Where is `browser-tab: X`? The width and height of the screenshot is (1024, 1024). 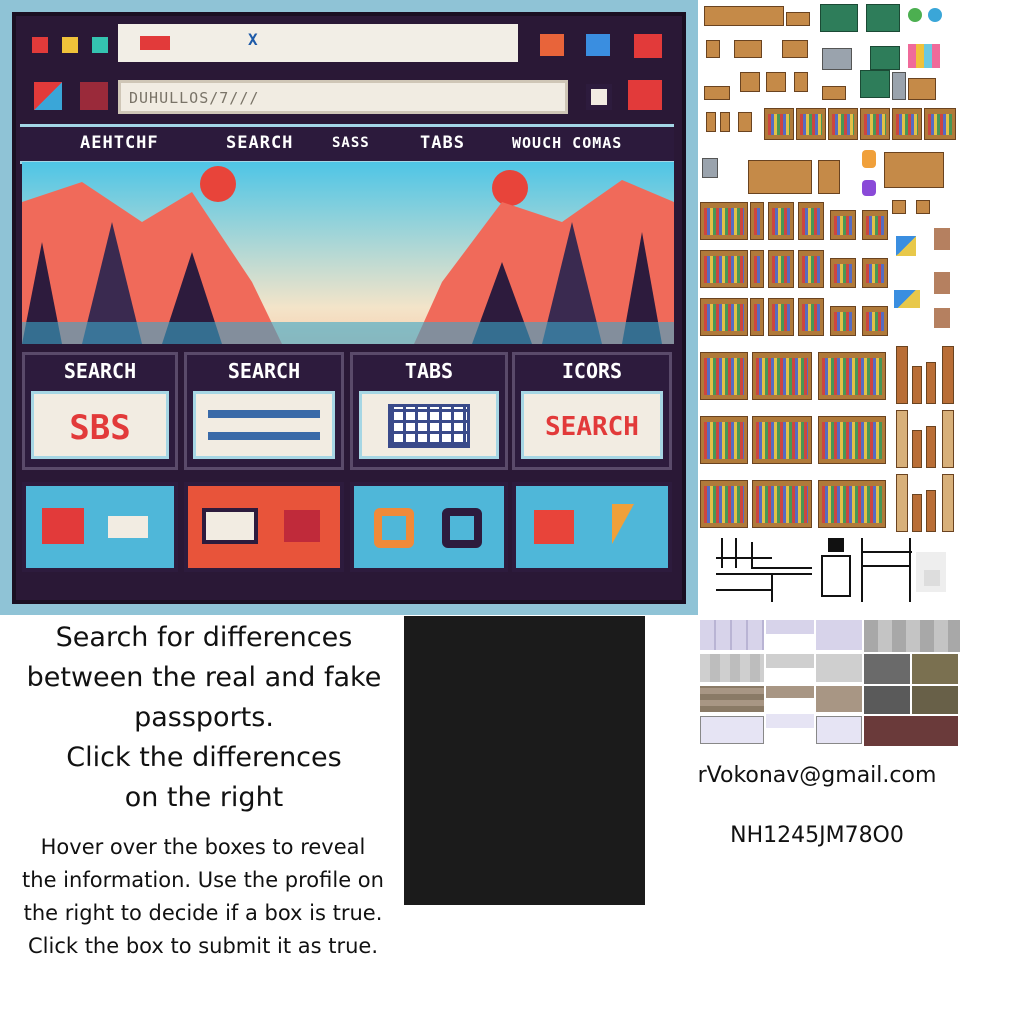
browser-tab: X is located at coordinates (318, 43).